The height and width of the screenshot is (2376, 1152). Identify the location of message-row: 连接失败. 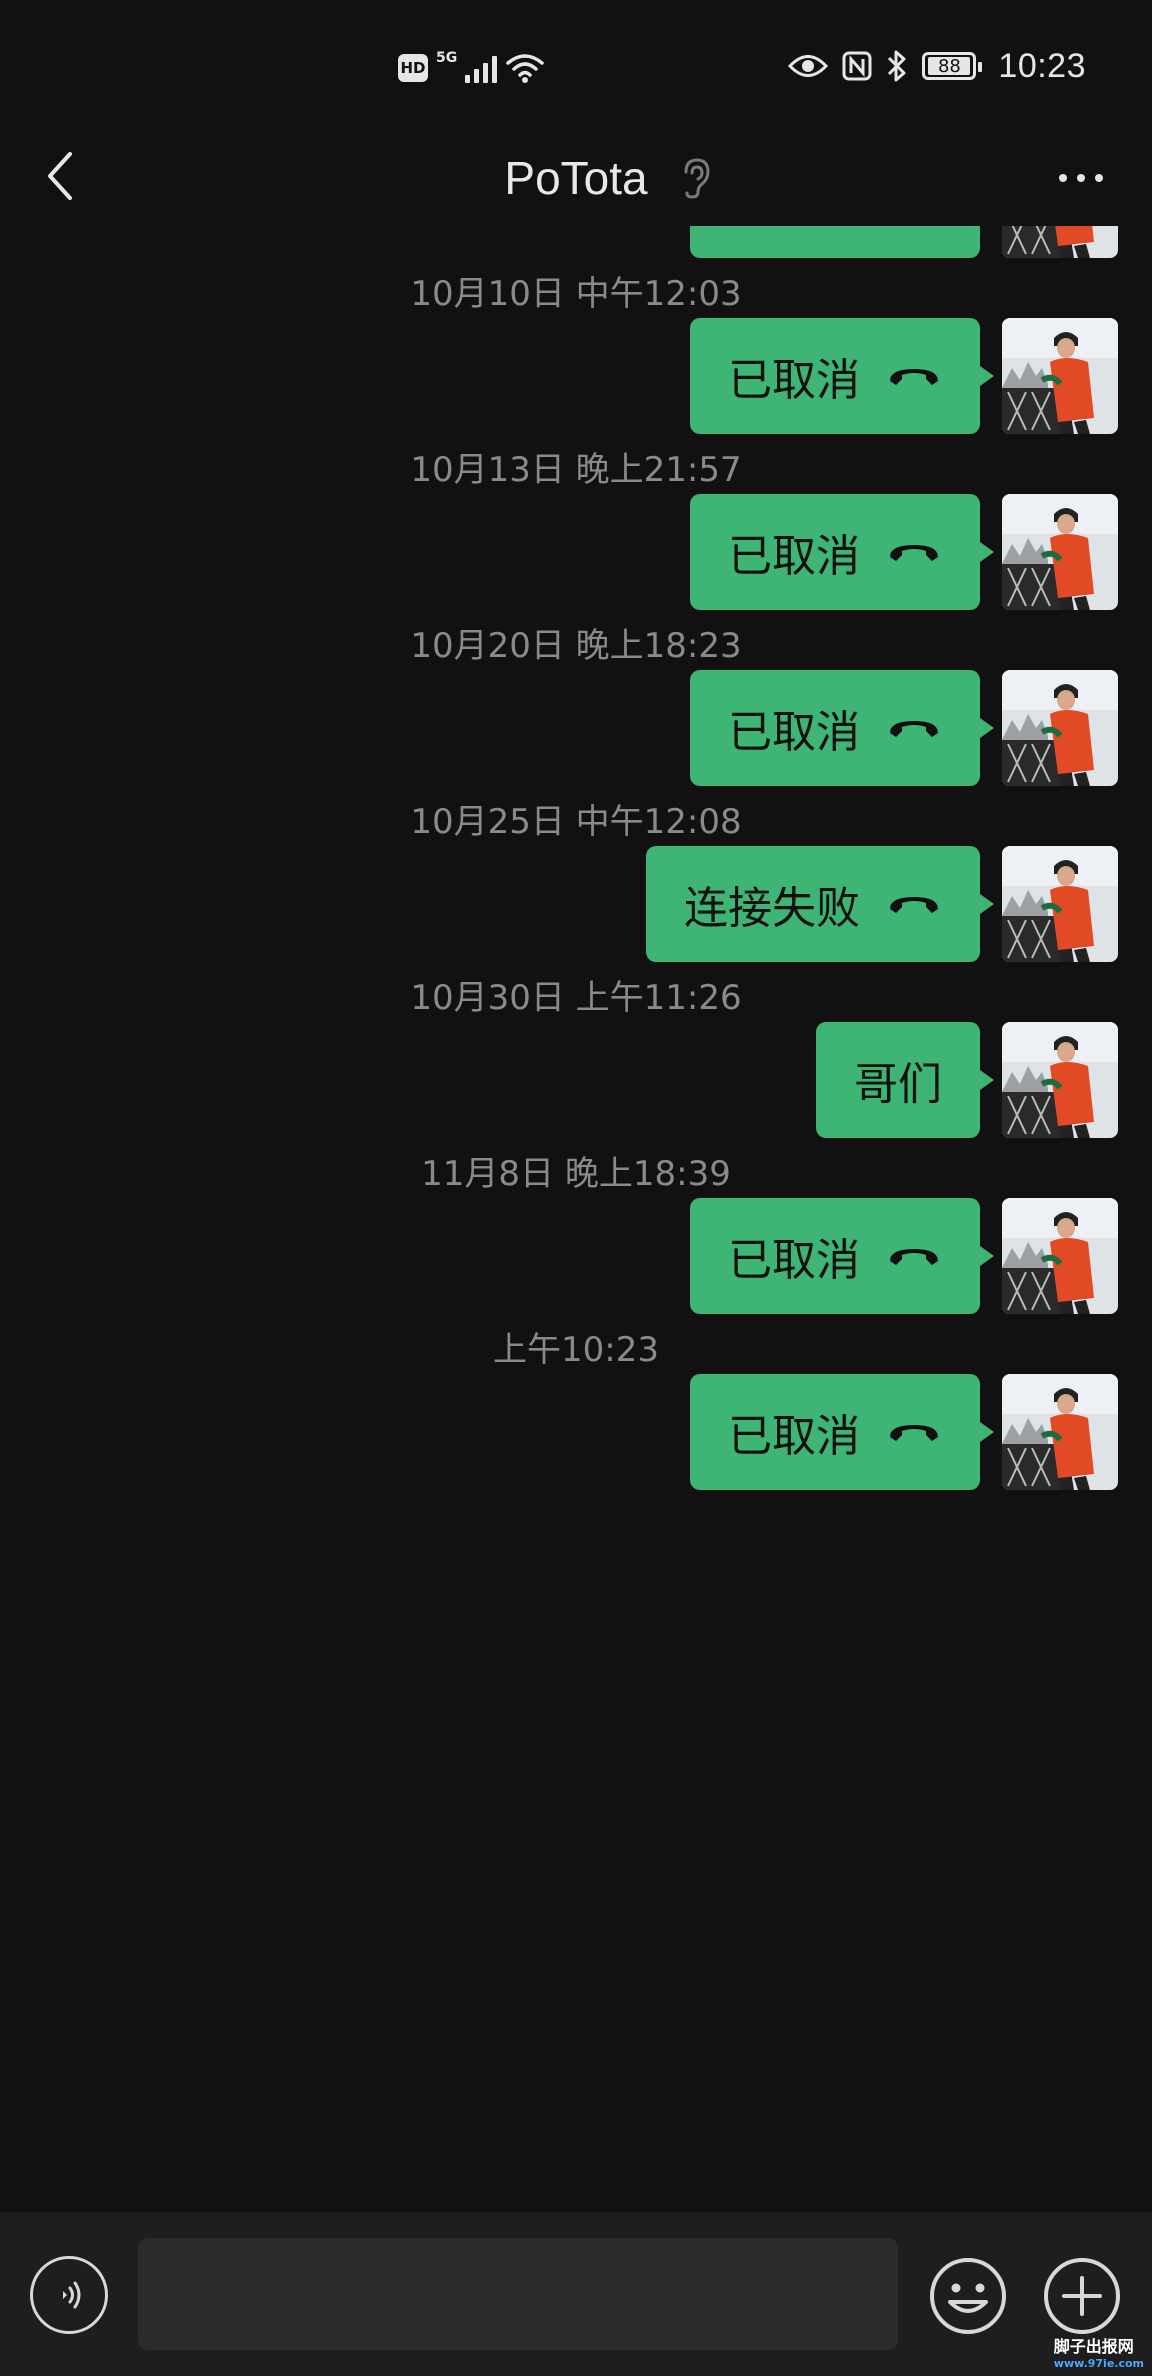
(882, 904).